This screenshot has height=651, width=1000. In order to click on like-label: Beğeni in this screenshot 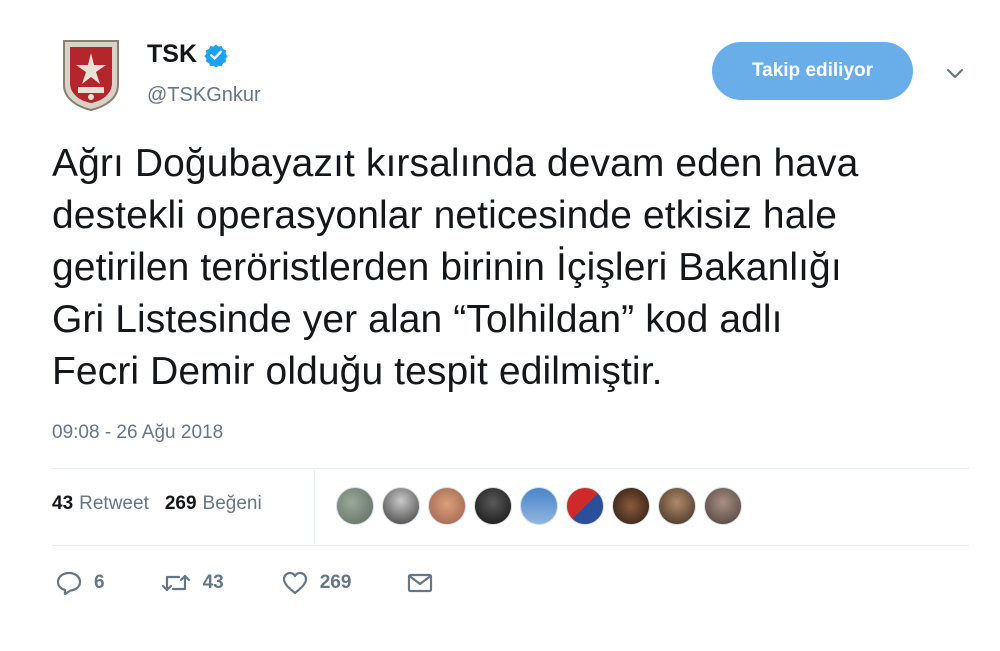, I will do `click(232, 503)`.